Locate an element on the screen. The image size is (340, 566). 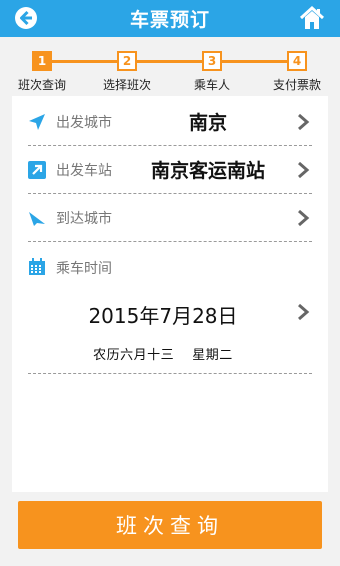
step-number: 3 is located at coordinates (212, 61).